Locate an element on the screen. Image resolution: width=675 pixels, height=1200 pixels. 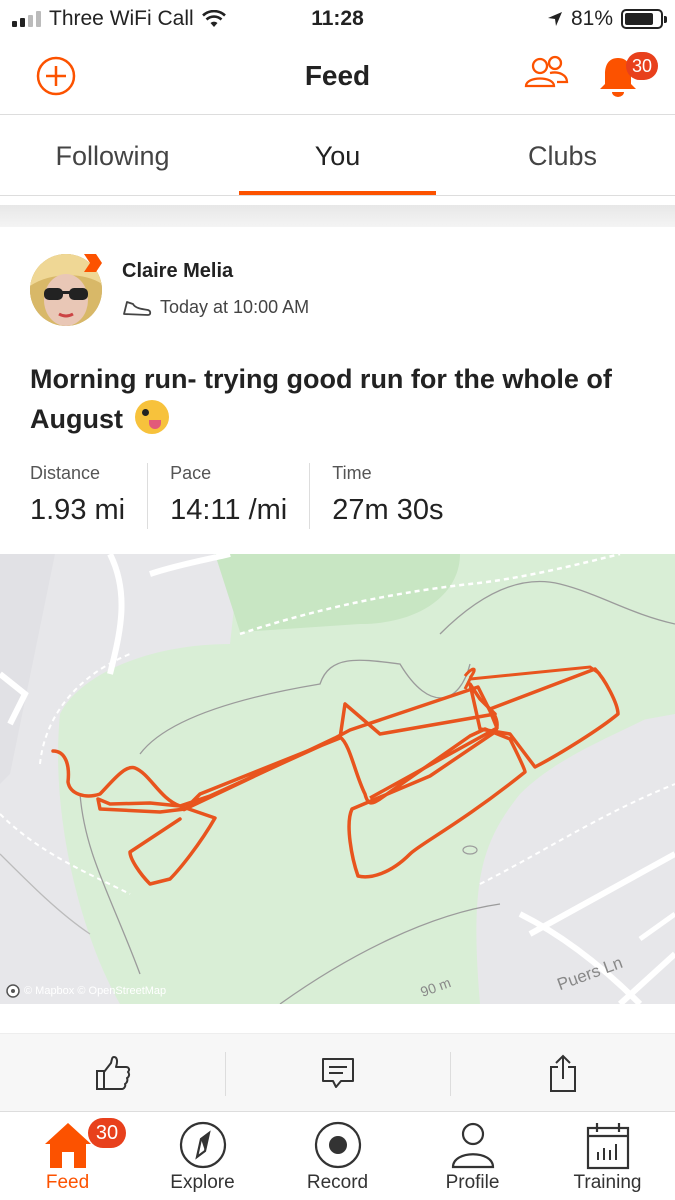
nav-feed: Feed 30 is located at coordinates (67, 1156).